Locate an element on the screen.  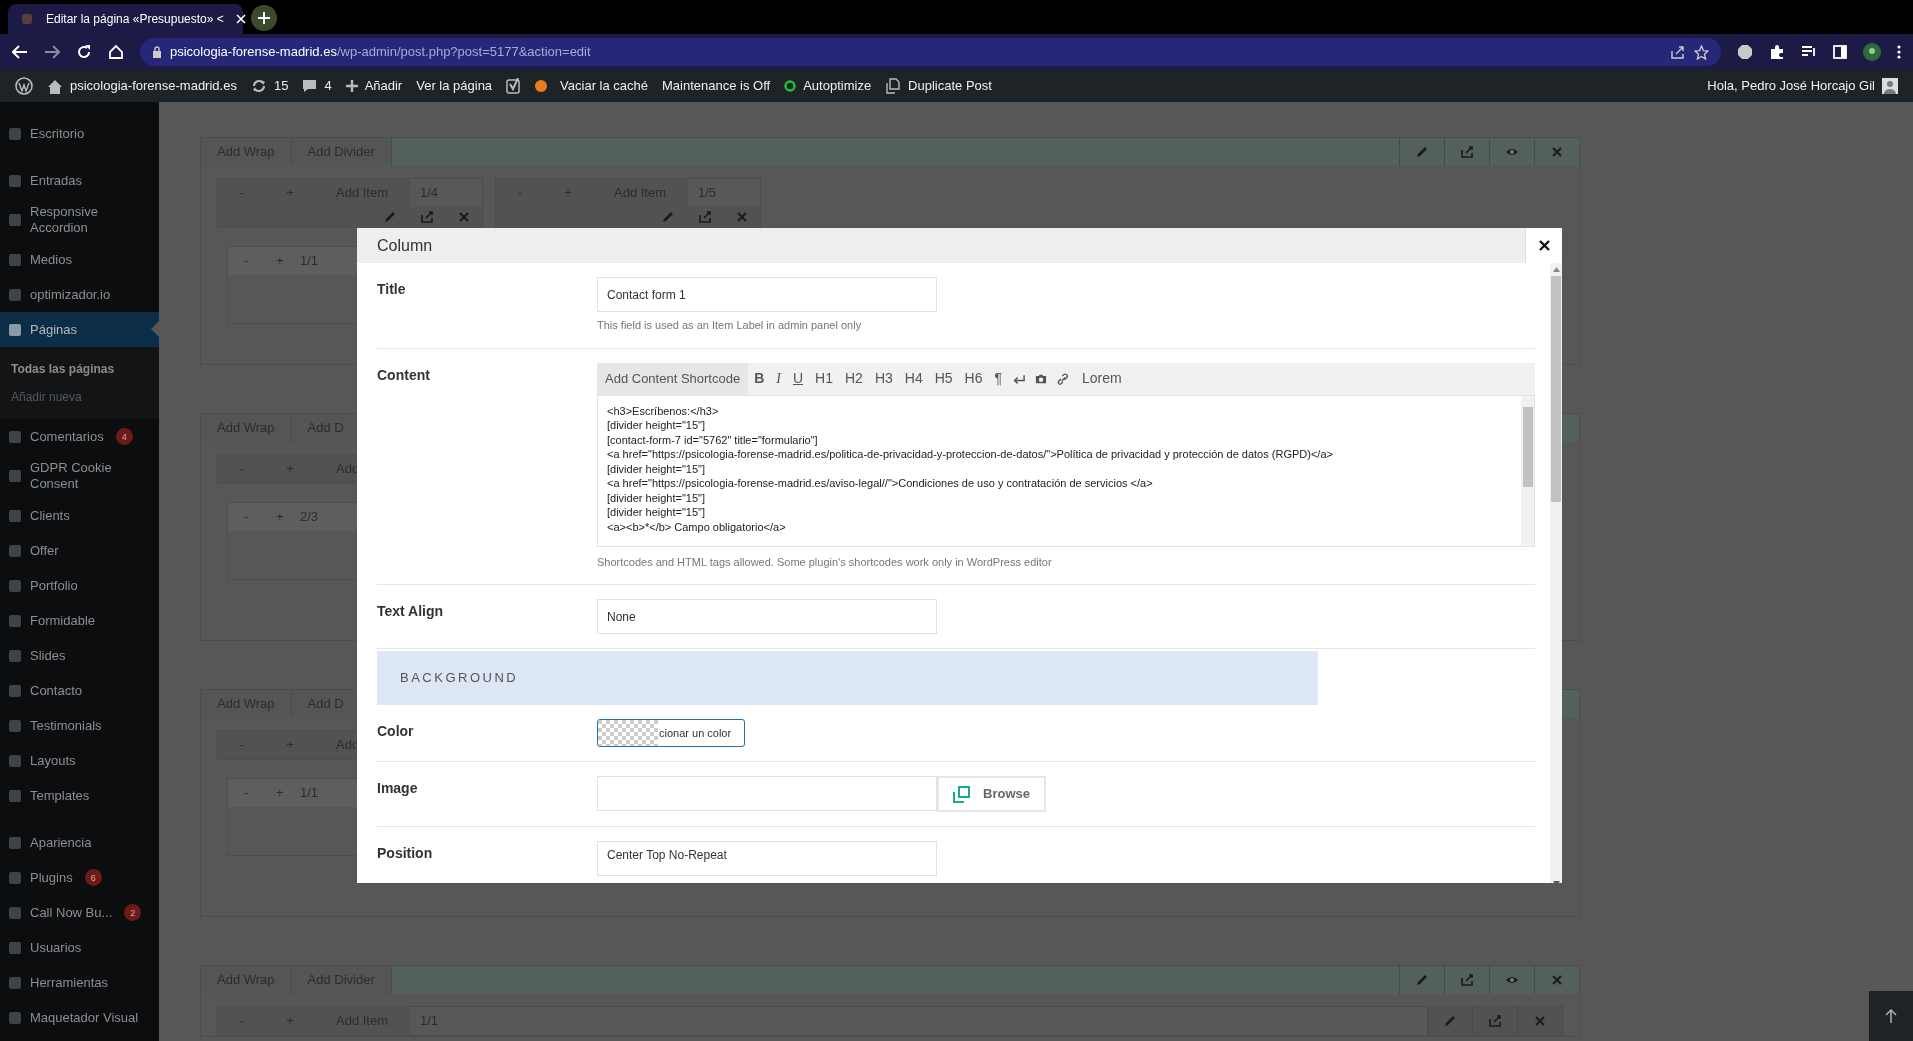
sidebar-item: Usuarios is located at coordinates (79, 947).